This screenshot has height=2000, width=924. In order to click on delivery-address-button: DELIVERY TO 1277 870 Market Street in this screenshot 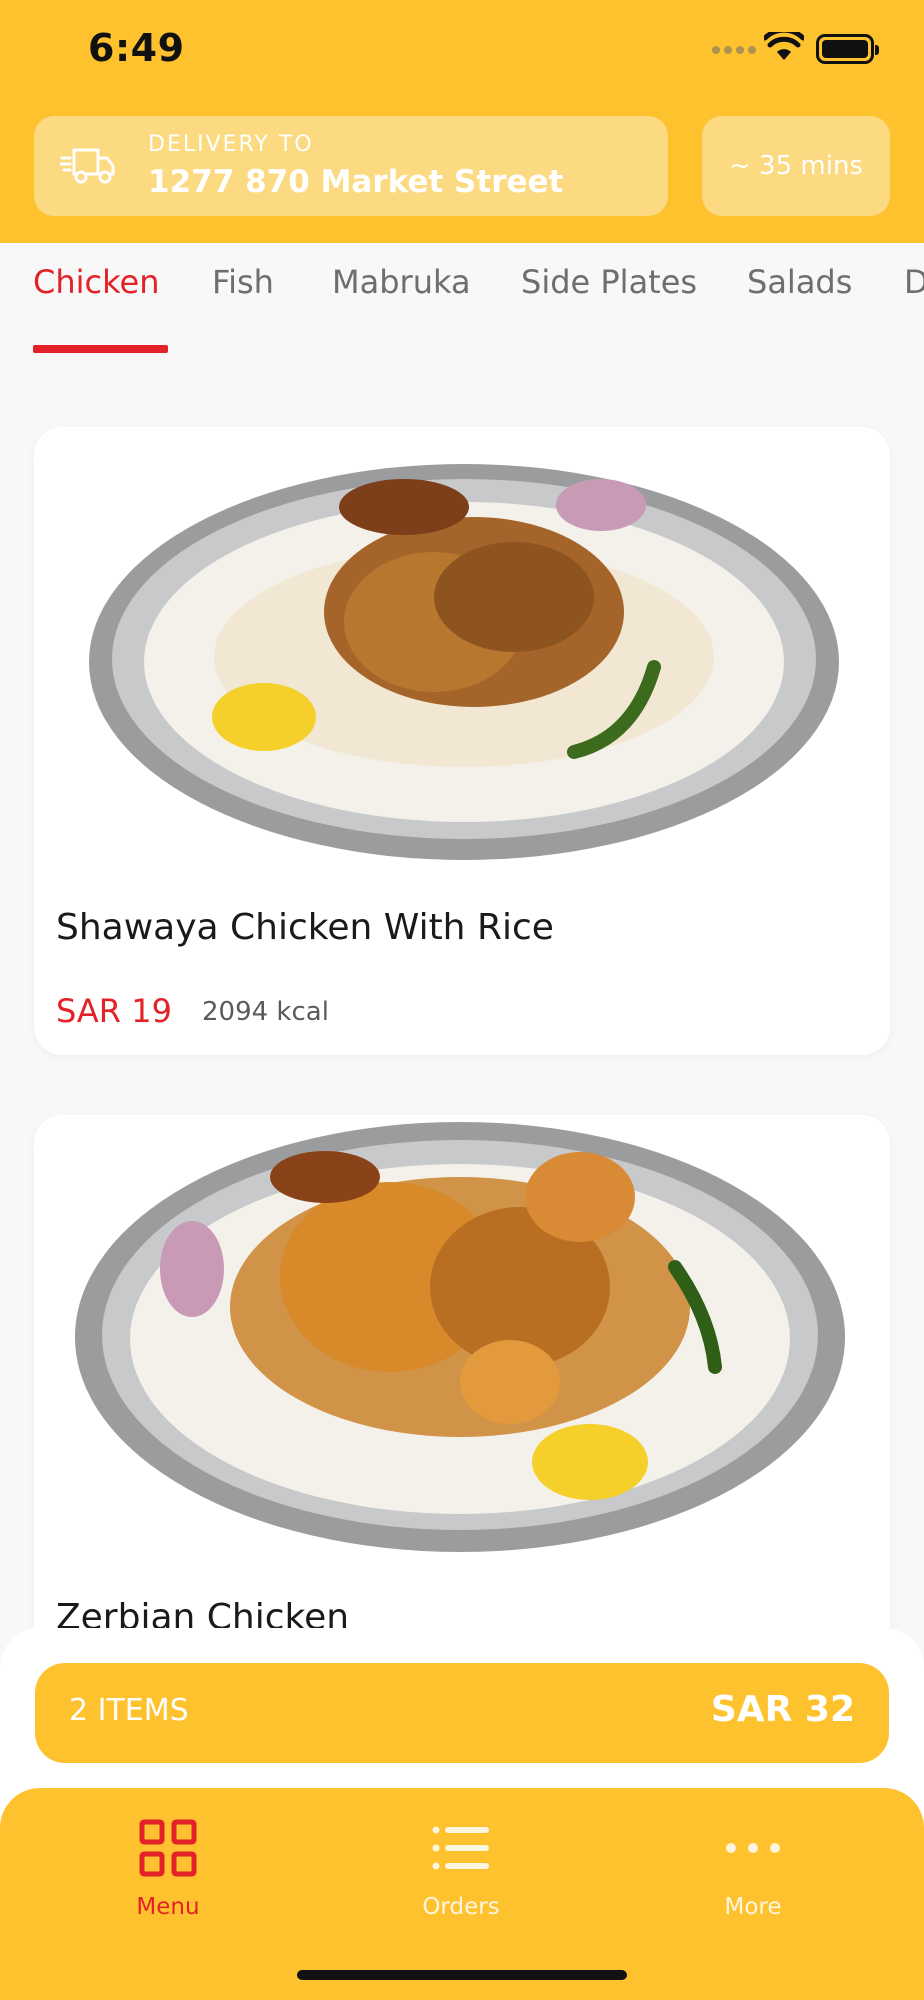, I will do `click(351, 166)`.